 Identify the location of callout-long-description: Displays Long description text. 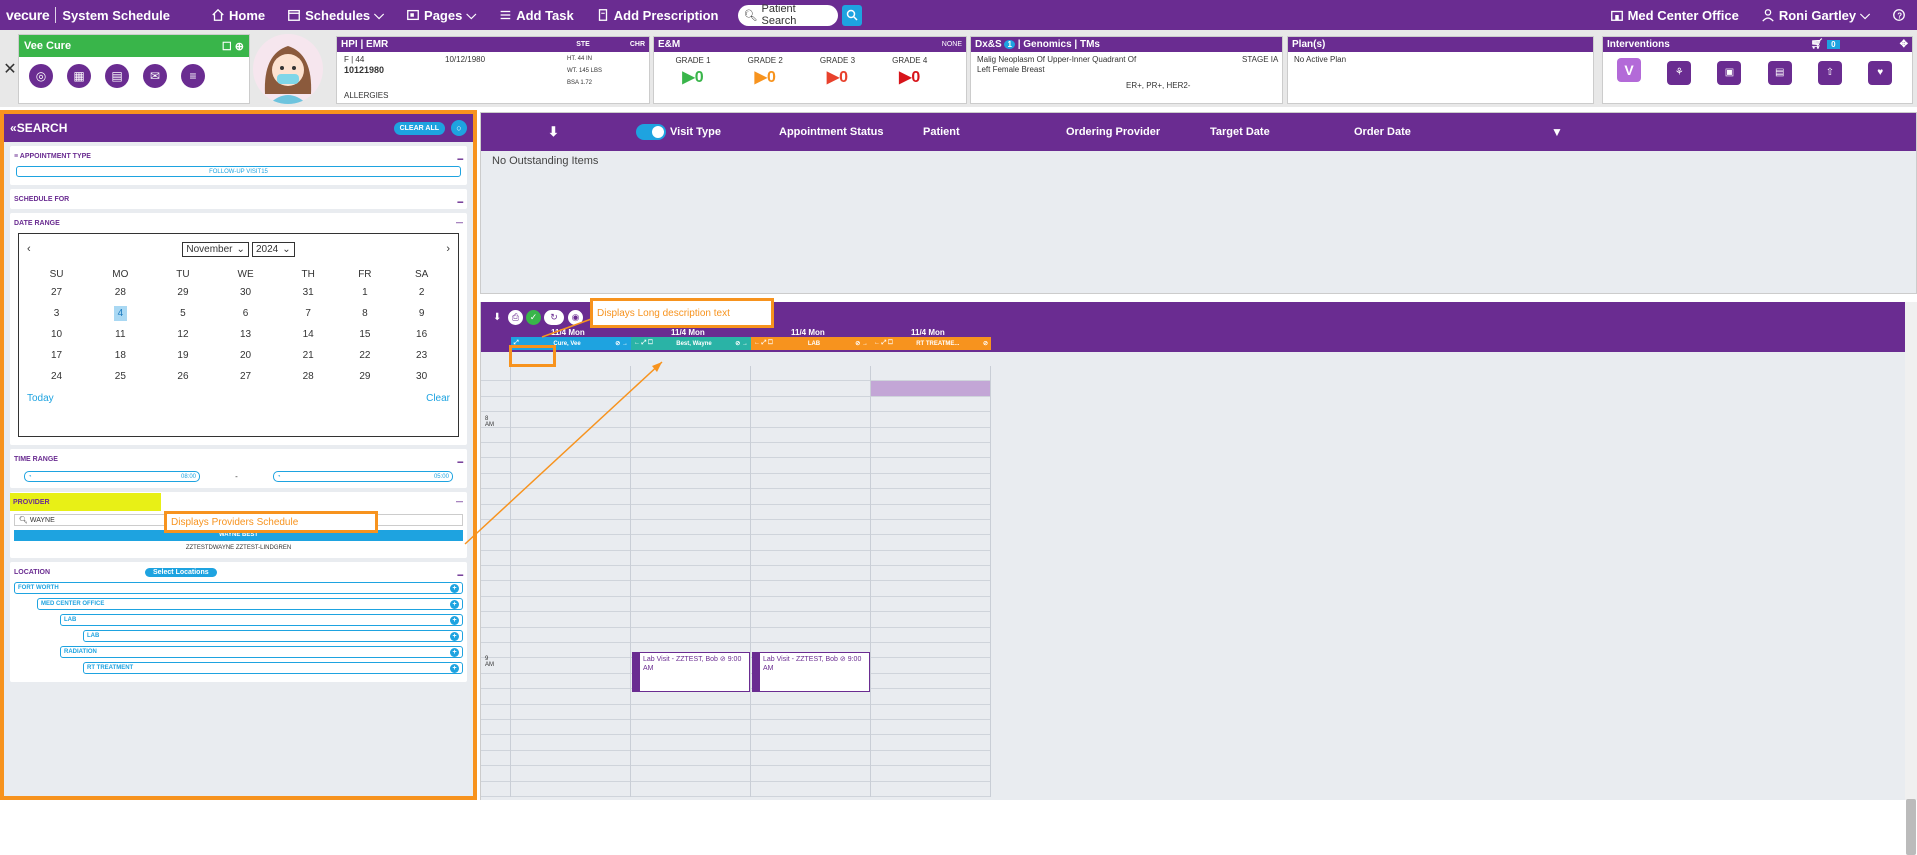
(682, 313).